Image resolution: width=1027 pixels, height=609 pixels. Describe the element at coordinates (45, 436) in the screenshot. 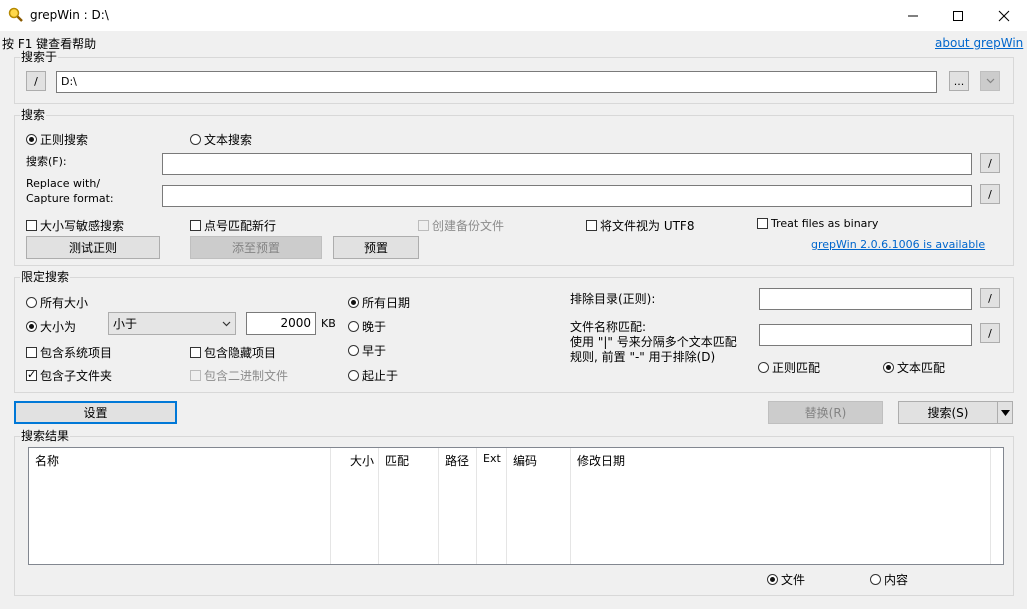

I see `results-group-label: 搜索结果` at that location.